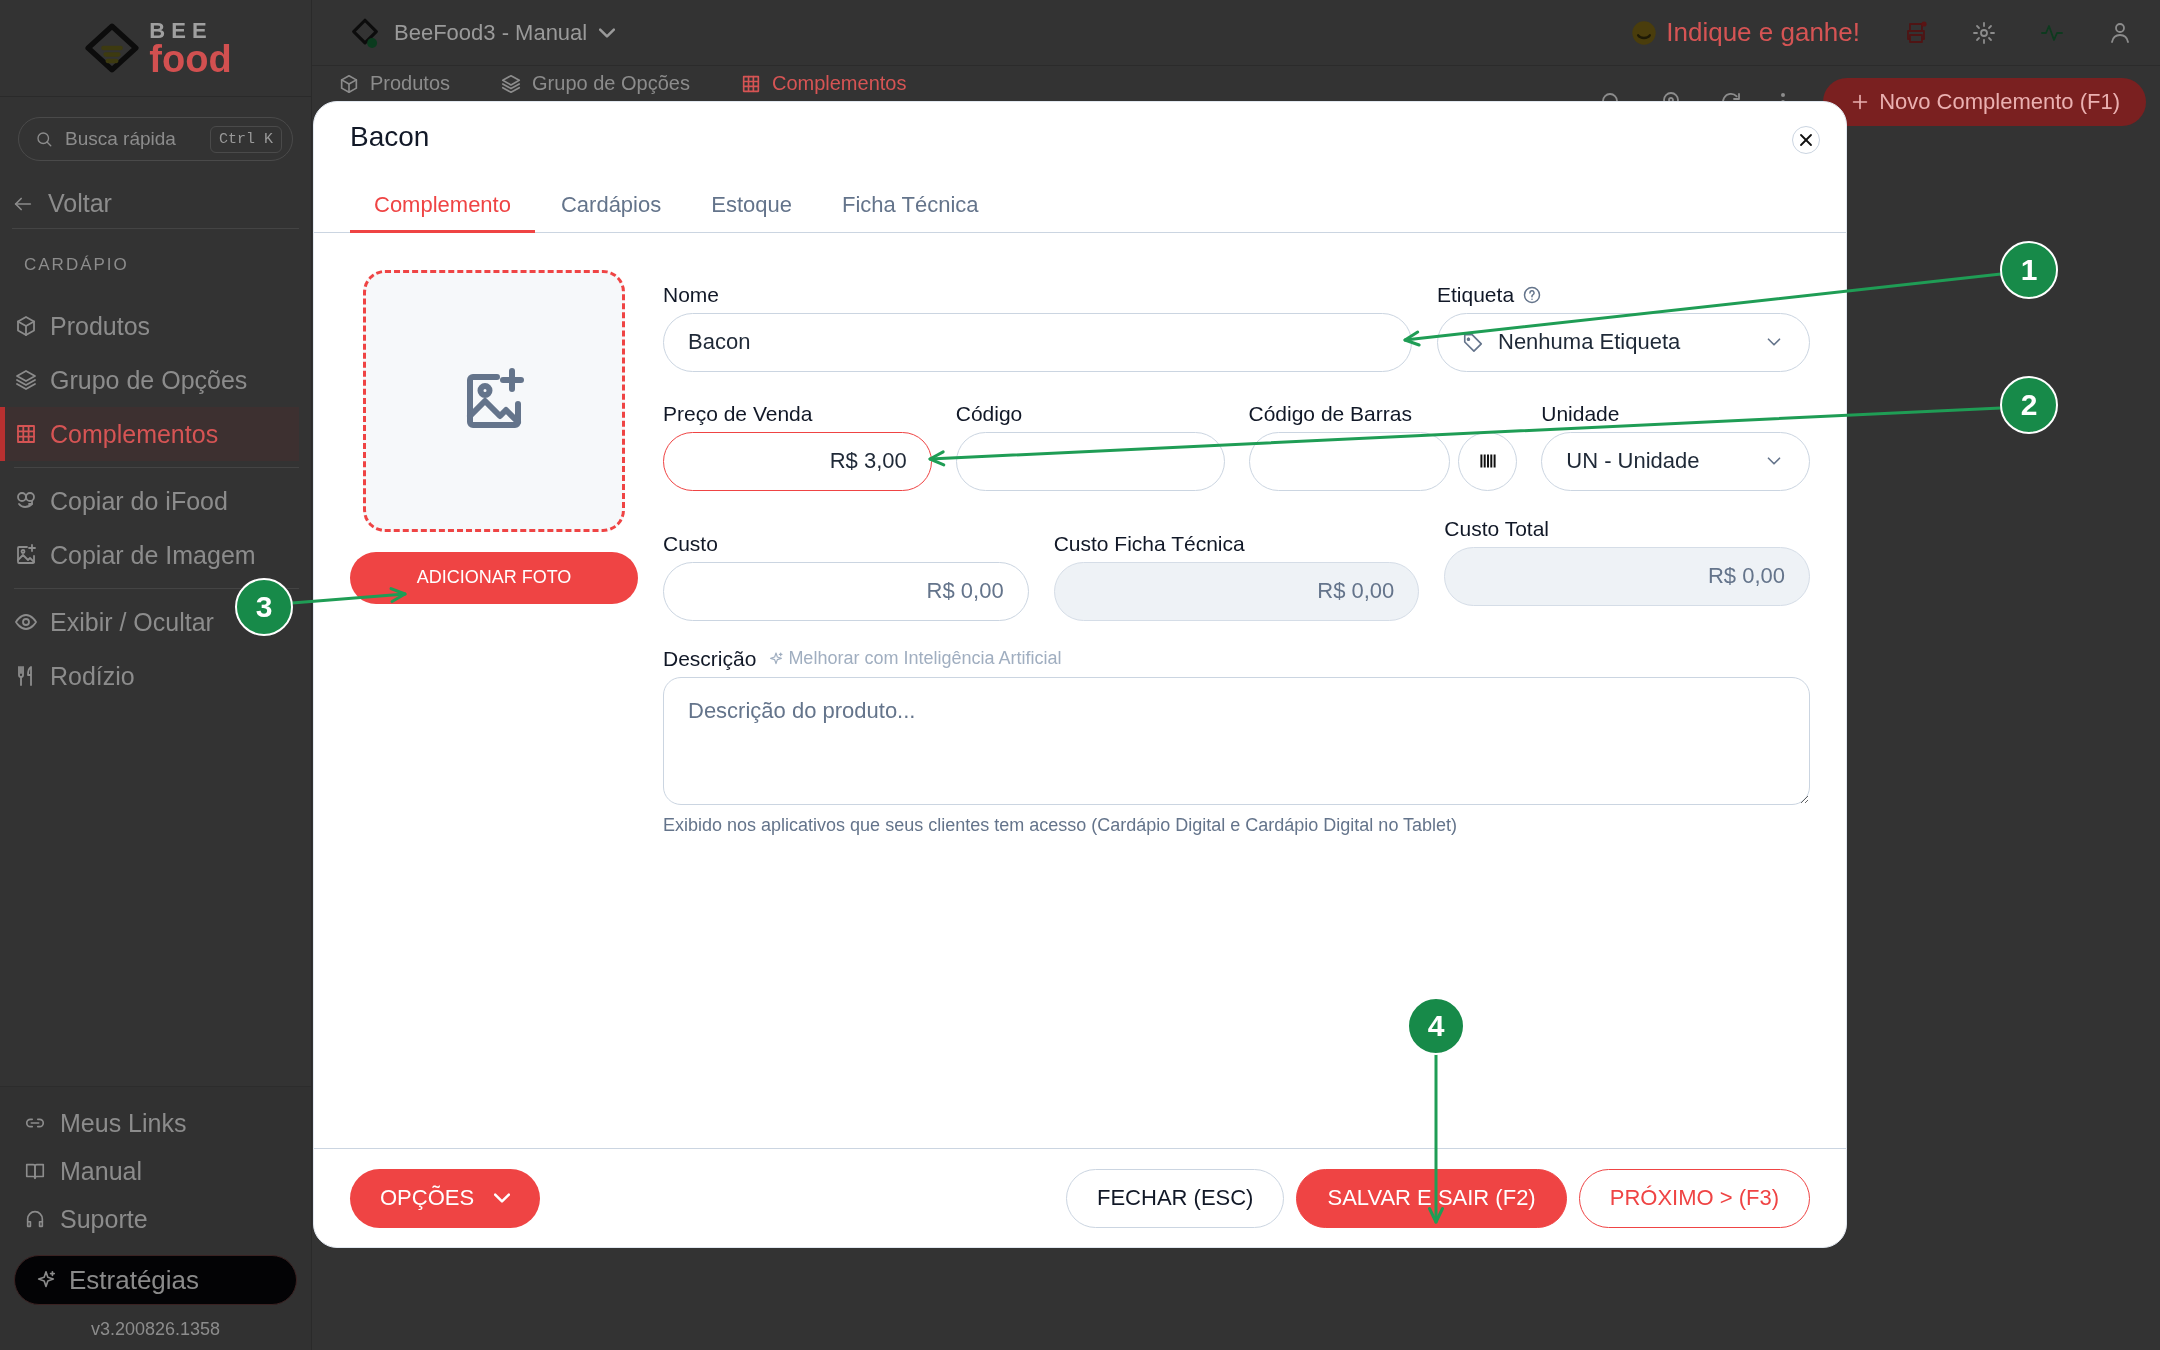 The height and width of the screenshot is (1350, 2160). I want to click on field-label: Custo Ficha Técnica, so click(1149, 543).